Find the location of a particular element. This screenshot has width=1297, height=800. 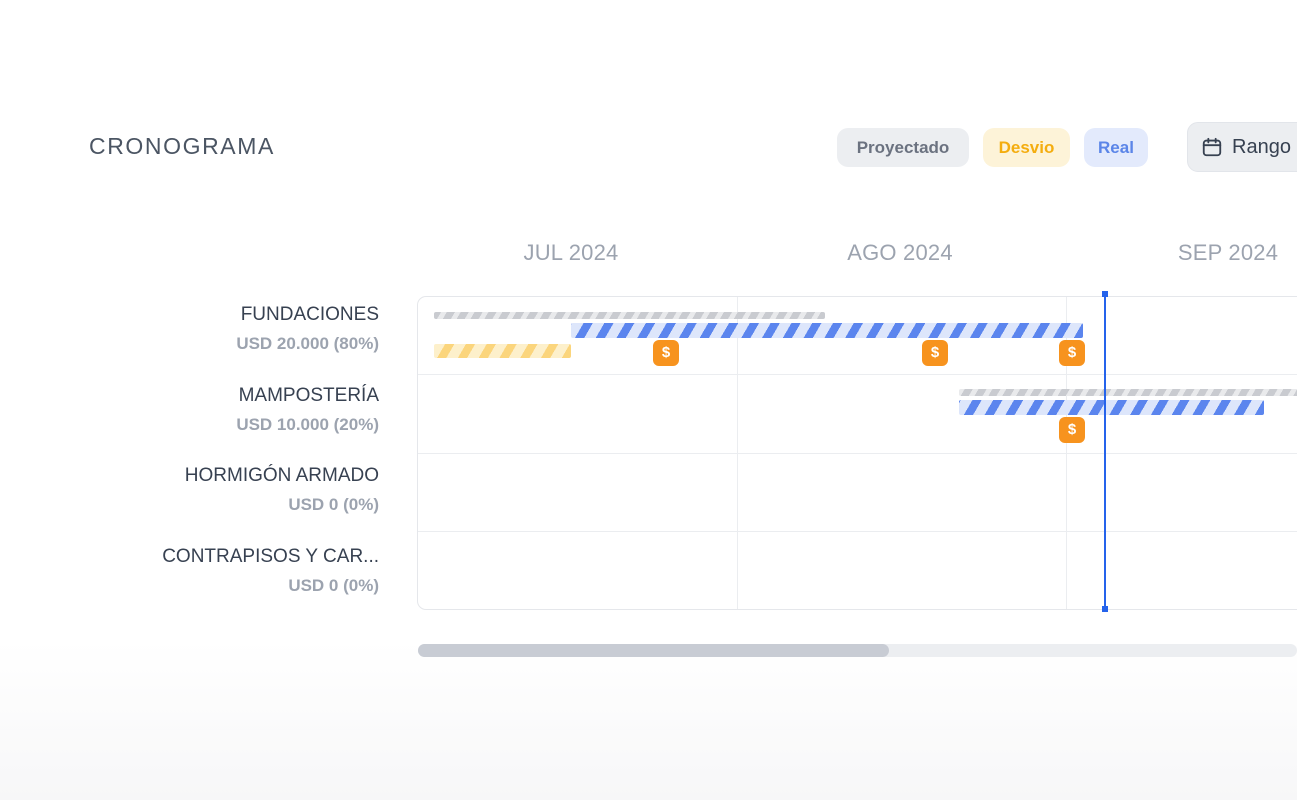

legend-real: Real is located at coordinates (1116, 147).